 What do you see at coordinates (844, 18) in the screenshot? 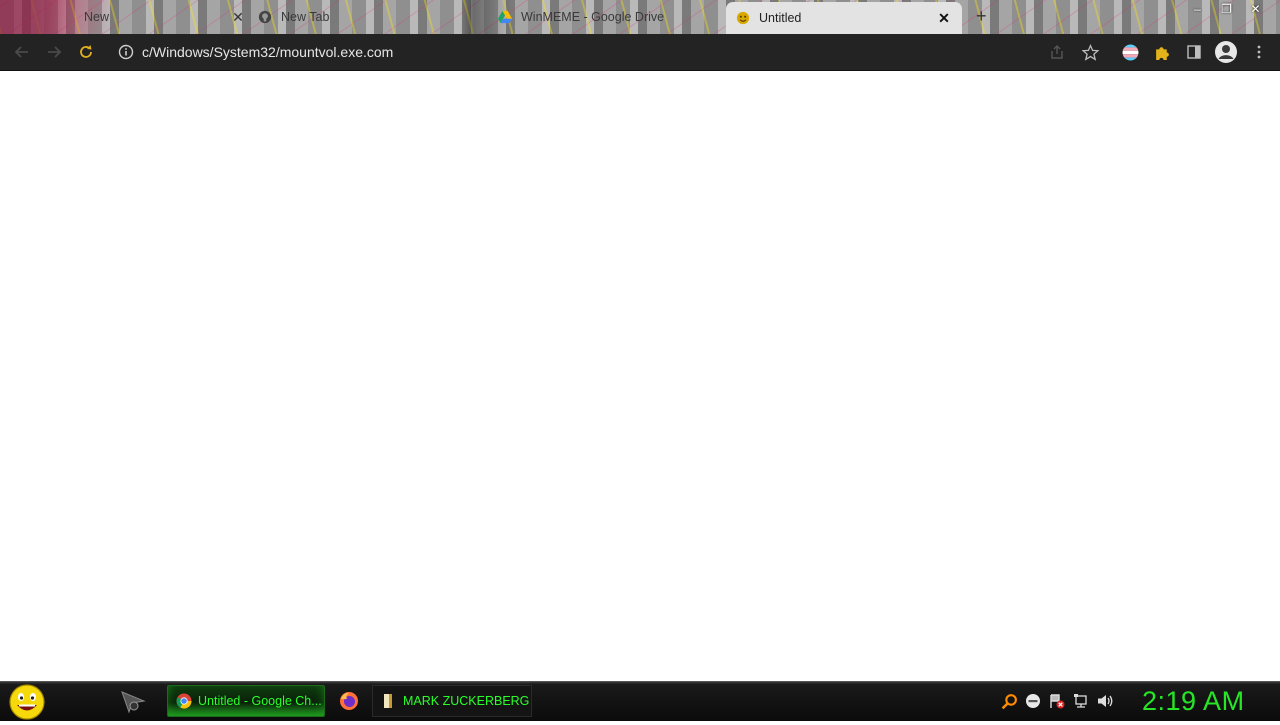
I see `tab-untitled: Untitled ✕` at bounding box center [844, 18].